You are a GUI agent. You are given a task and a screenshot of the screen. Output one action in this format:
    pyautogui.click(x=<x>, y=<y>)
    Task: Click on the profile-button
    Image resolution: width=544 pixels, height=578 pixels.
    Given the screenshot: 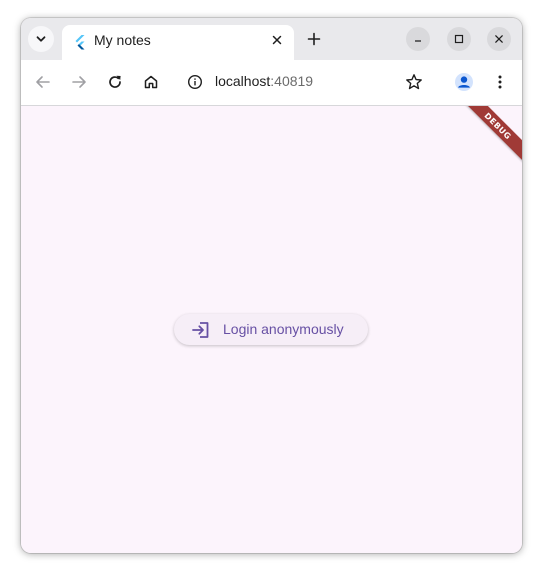 What is the action you would take?
    pyautogui.click(x=464, y=82)
    